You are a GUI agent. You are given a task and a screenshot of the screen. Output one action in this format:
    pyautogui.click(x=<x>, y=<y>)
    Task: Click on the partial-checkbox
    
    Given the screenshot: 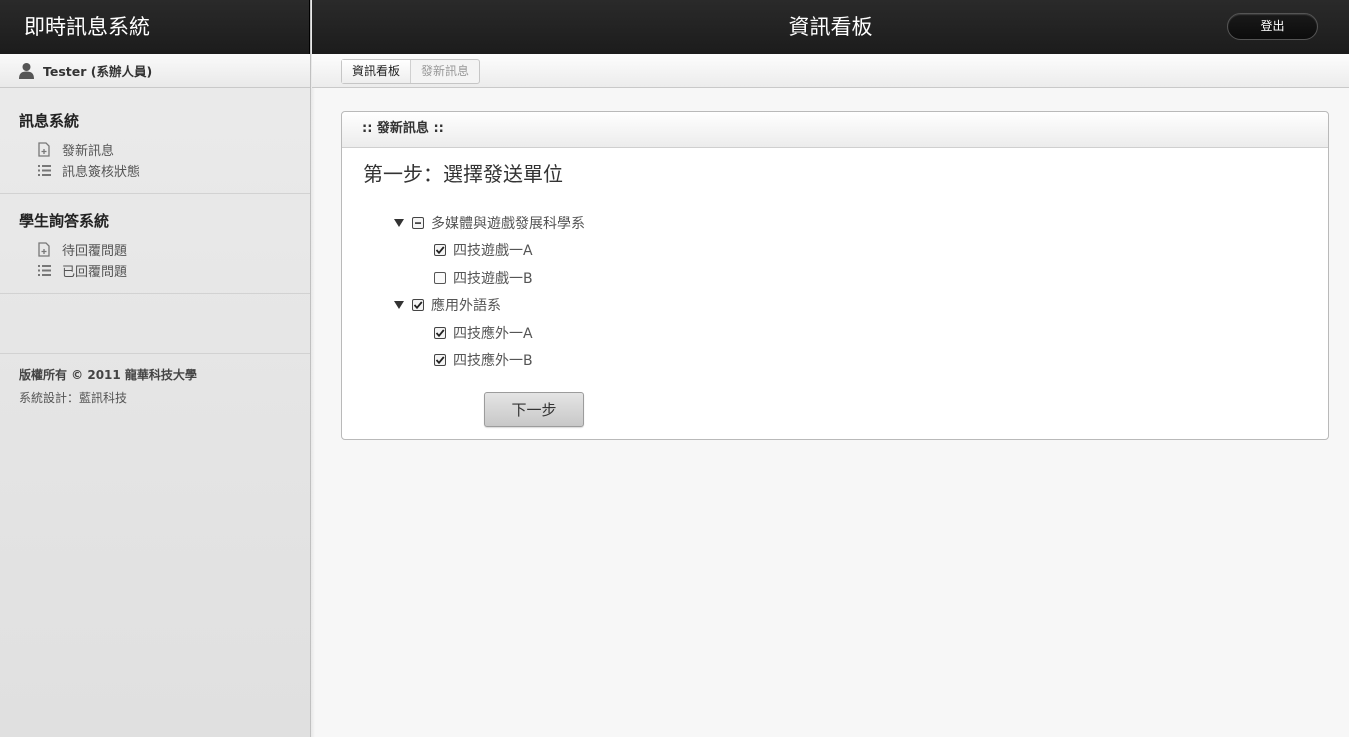 What is the action you would take?
    pyautogui.click(x=418, y=222)
    